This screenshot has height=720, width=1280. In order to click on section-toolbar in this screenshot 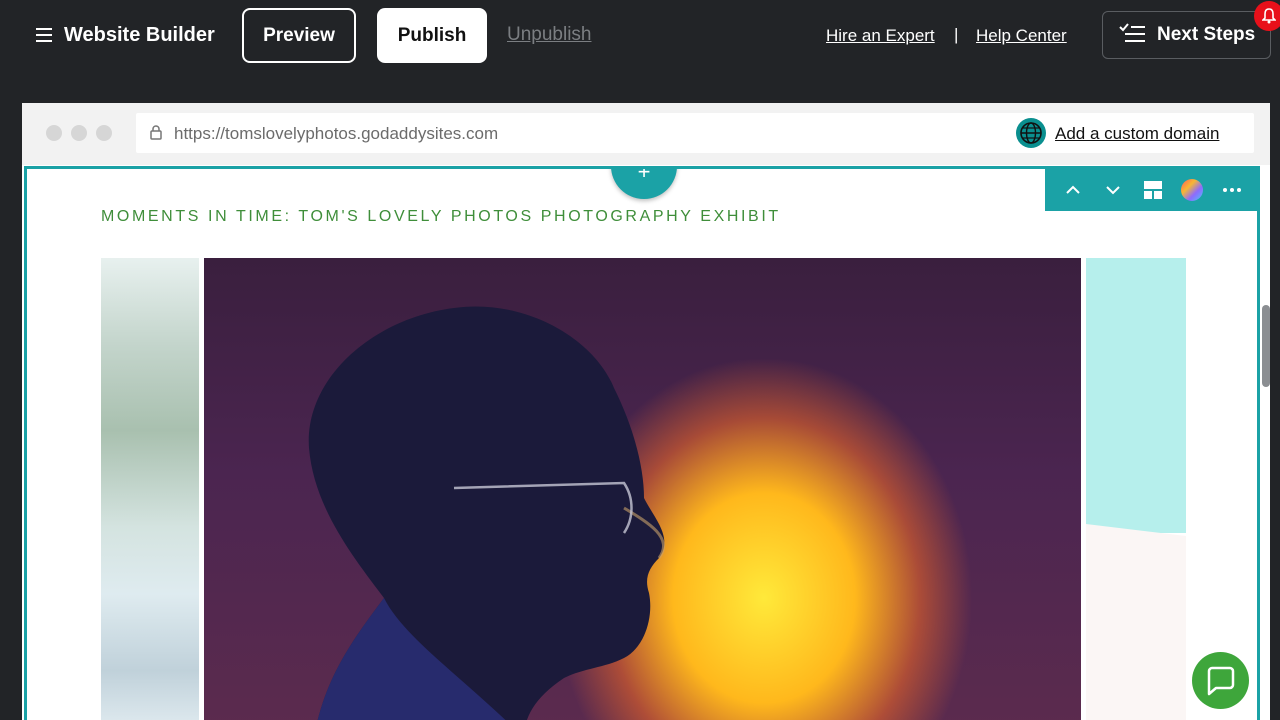, I will do `click(1151, 190)`.